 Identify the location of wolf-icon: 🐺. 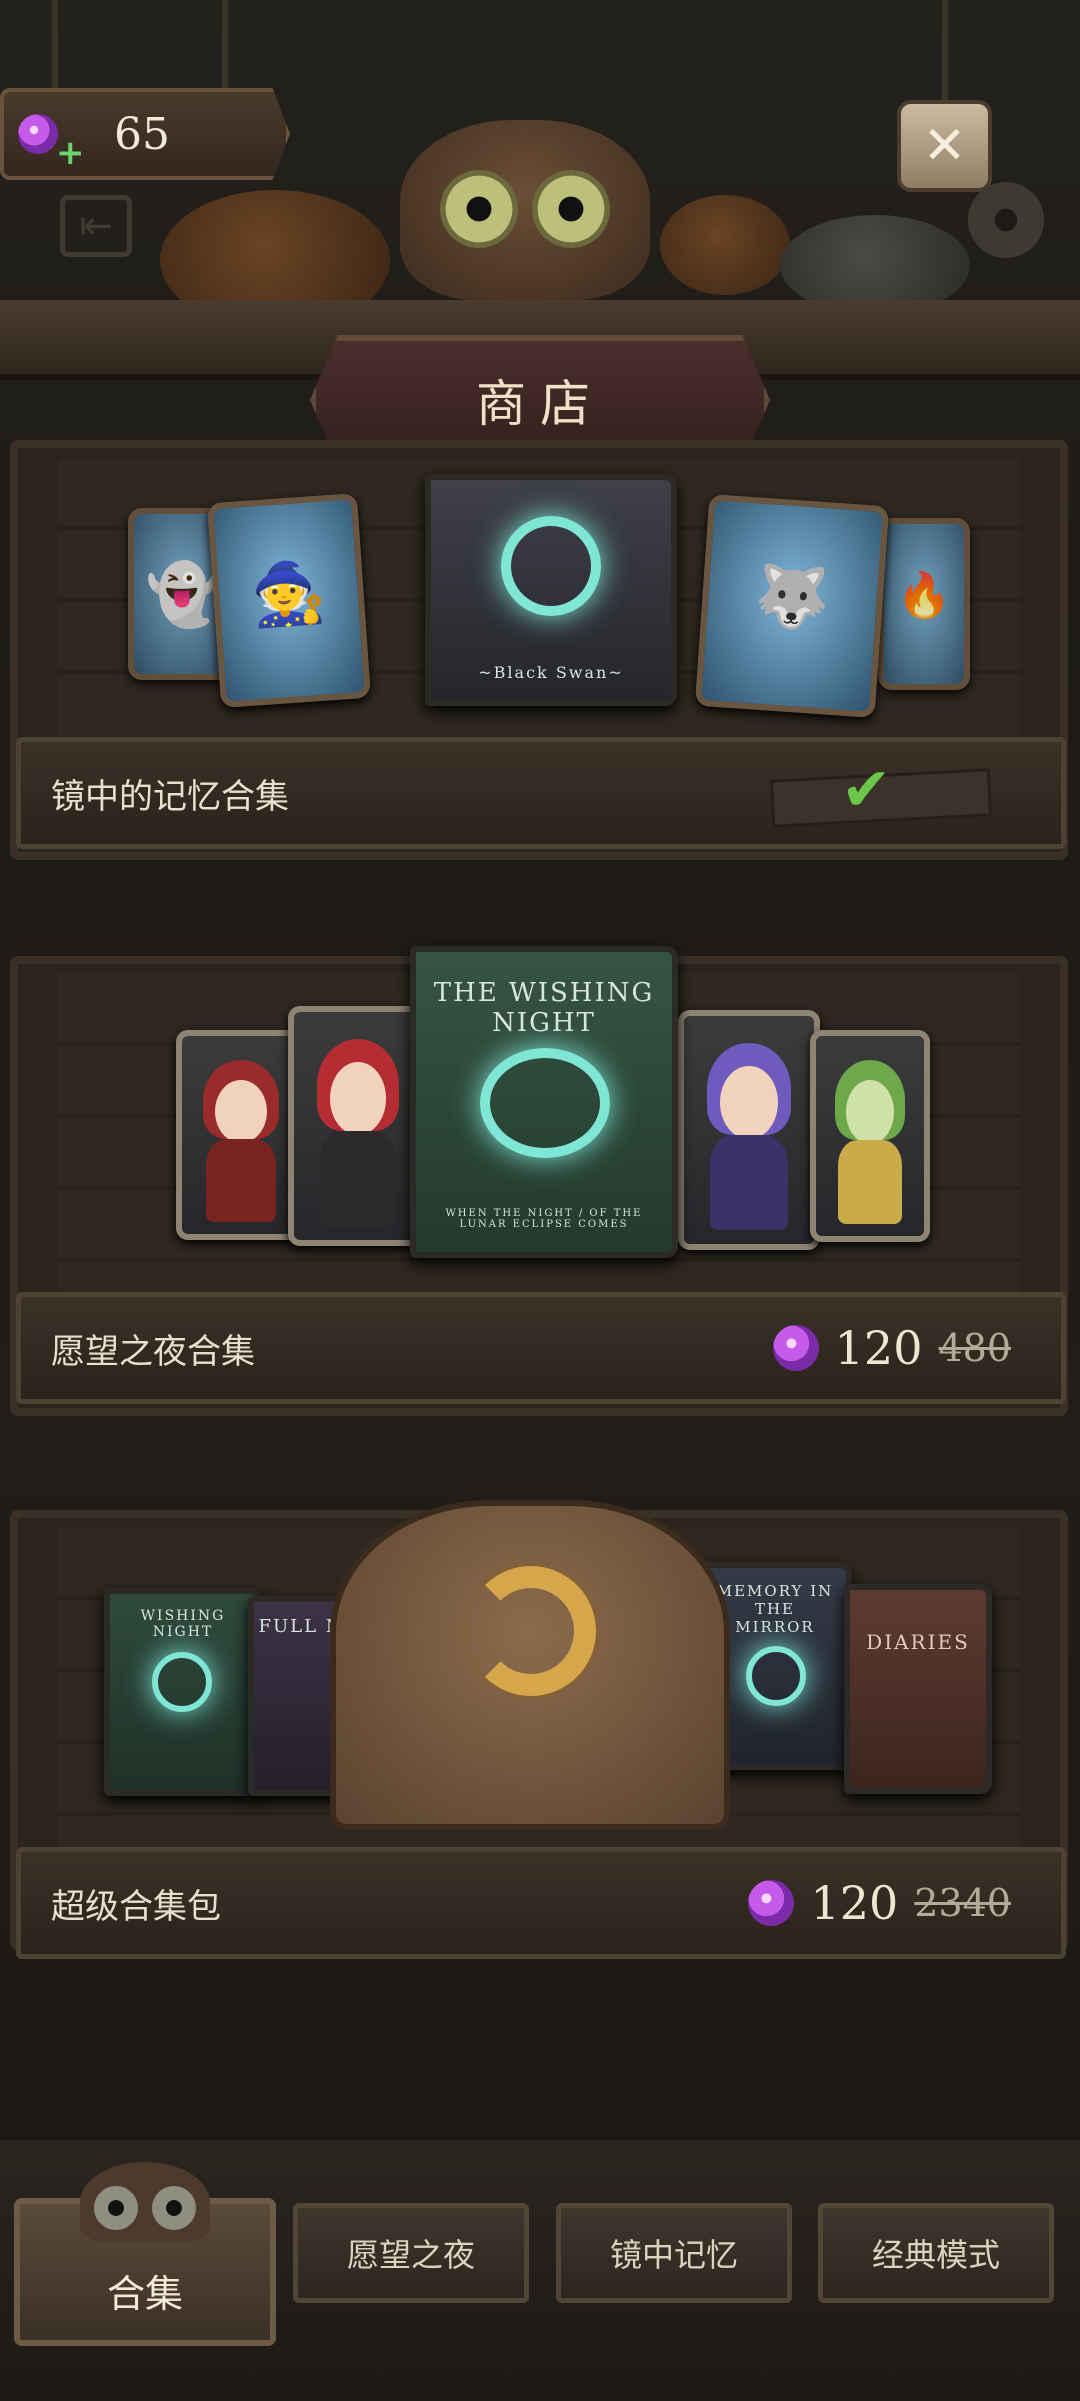
(792, 598).